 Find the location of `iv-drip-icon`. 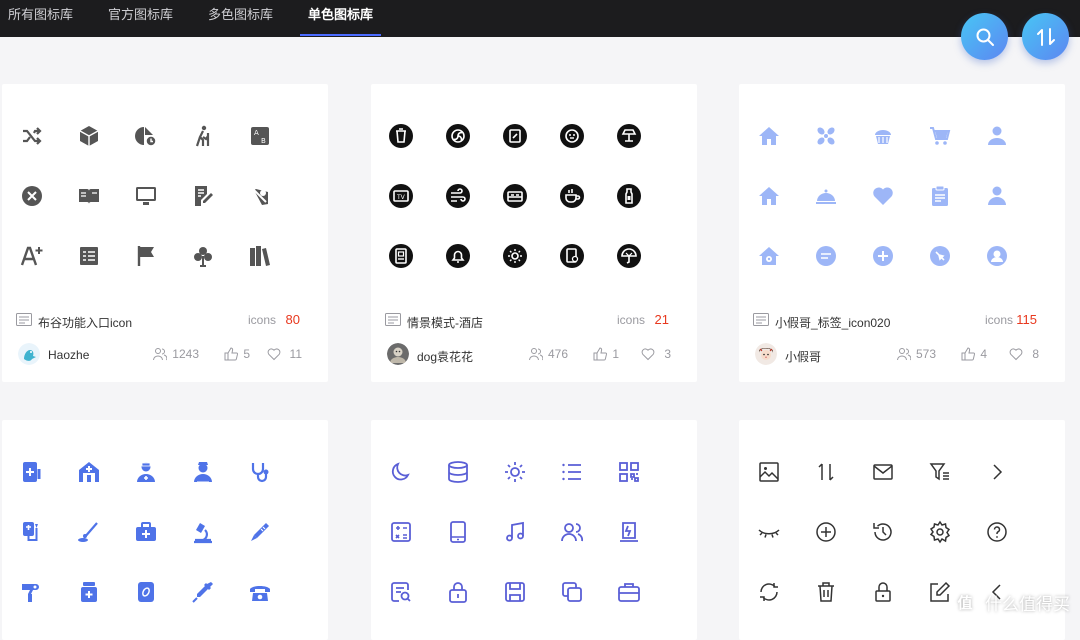

iv-drip-icon is located at coordinates (32, 532).